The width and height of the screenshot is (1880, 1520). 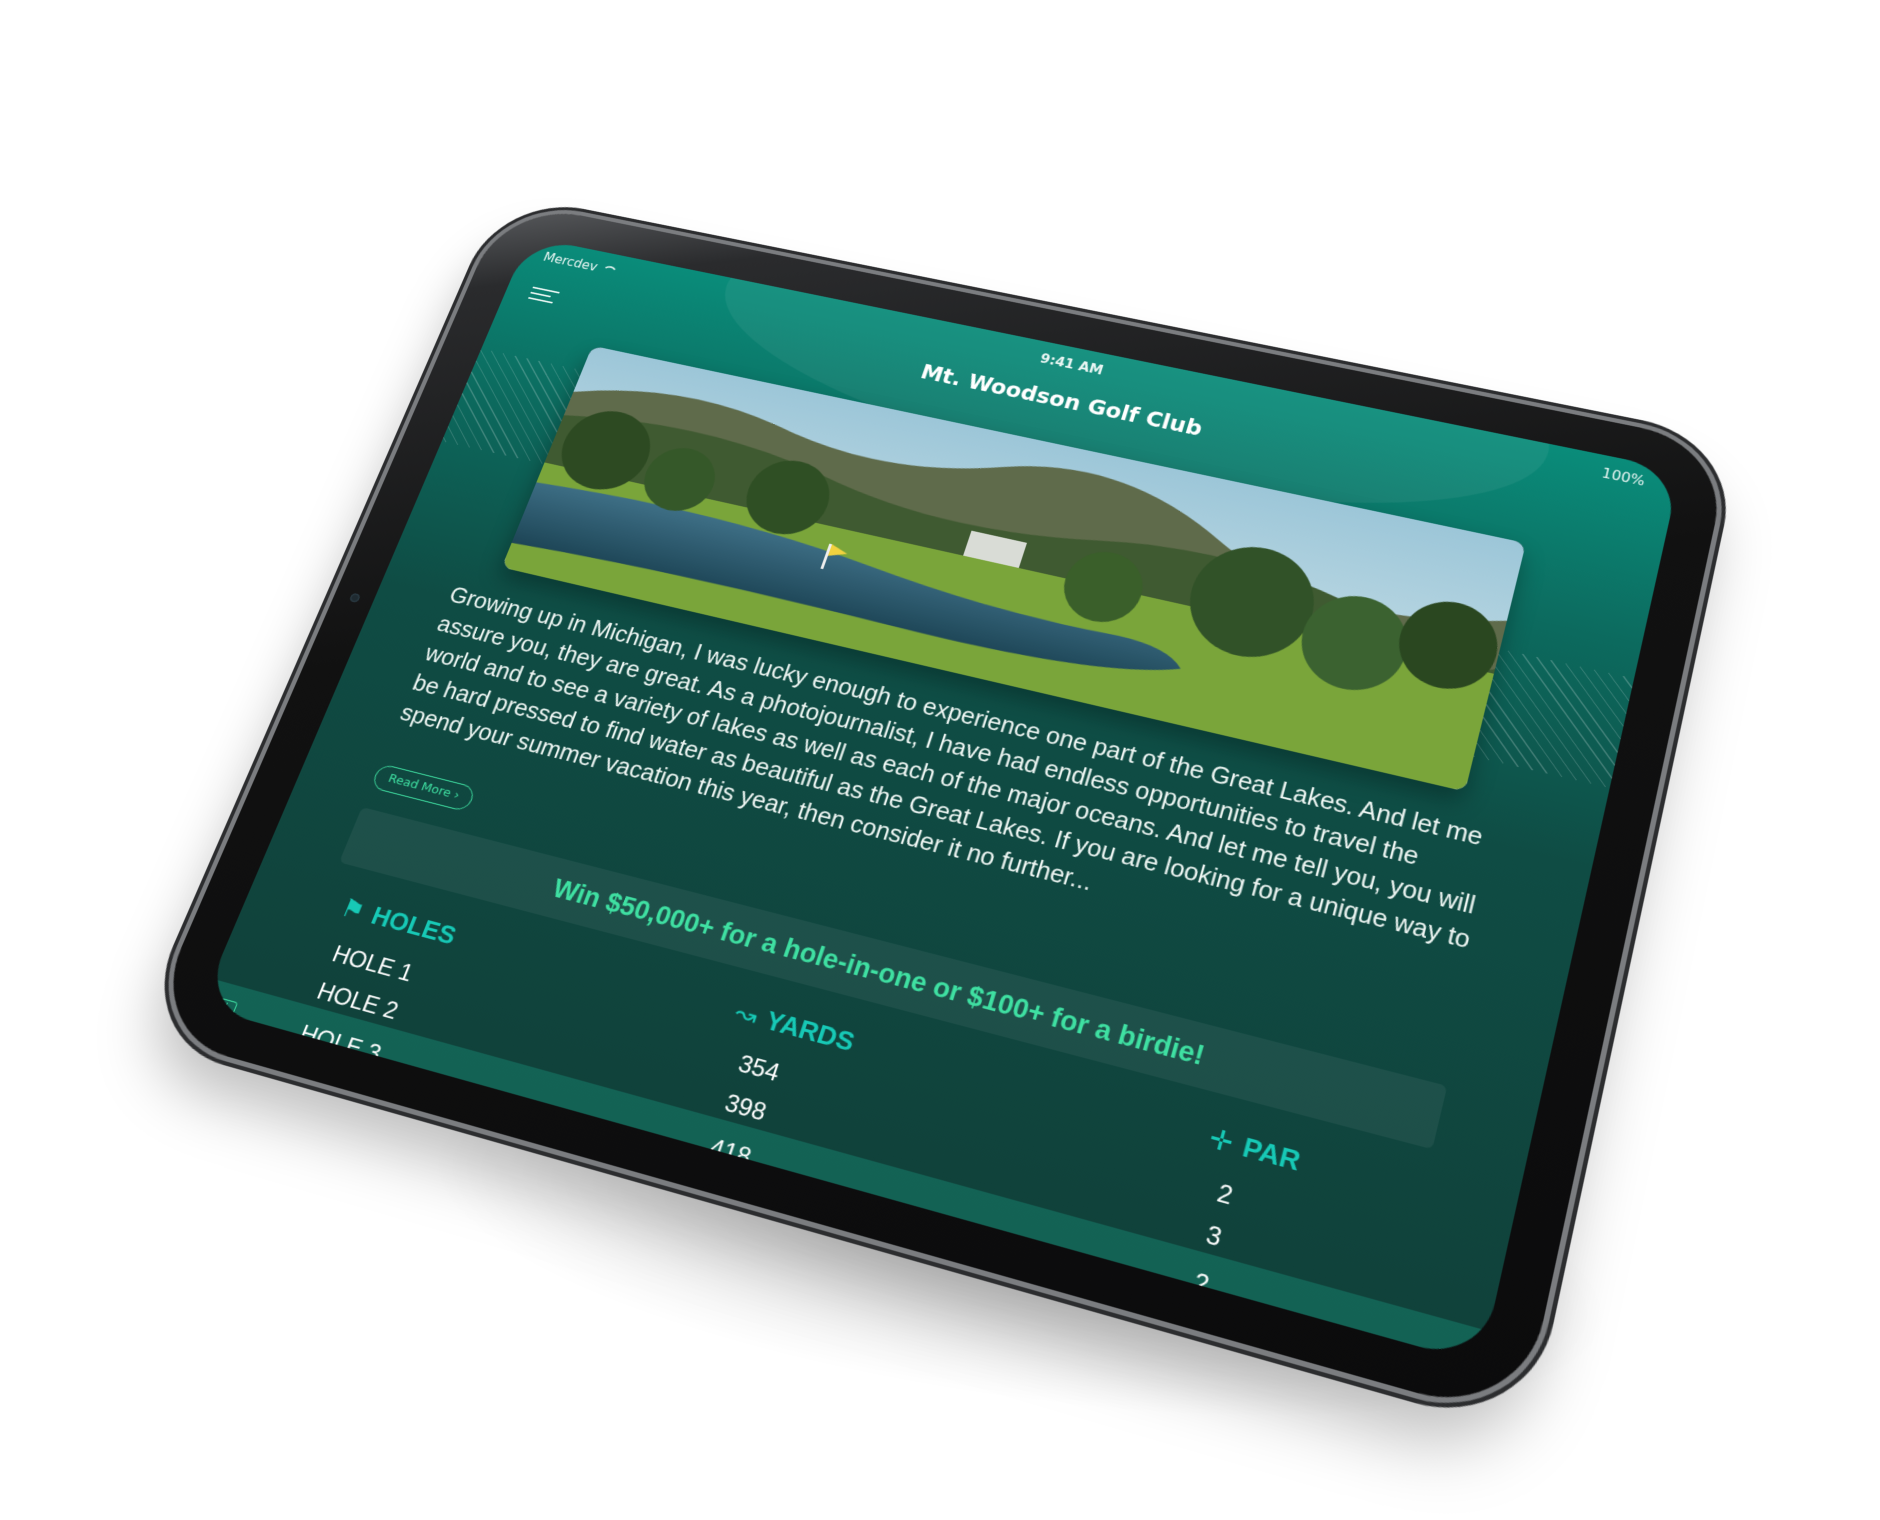 I want to click on read-more-label: Read More, so click(x=419, y=786).